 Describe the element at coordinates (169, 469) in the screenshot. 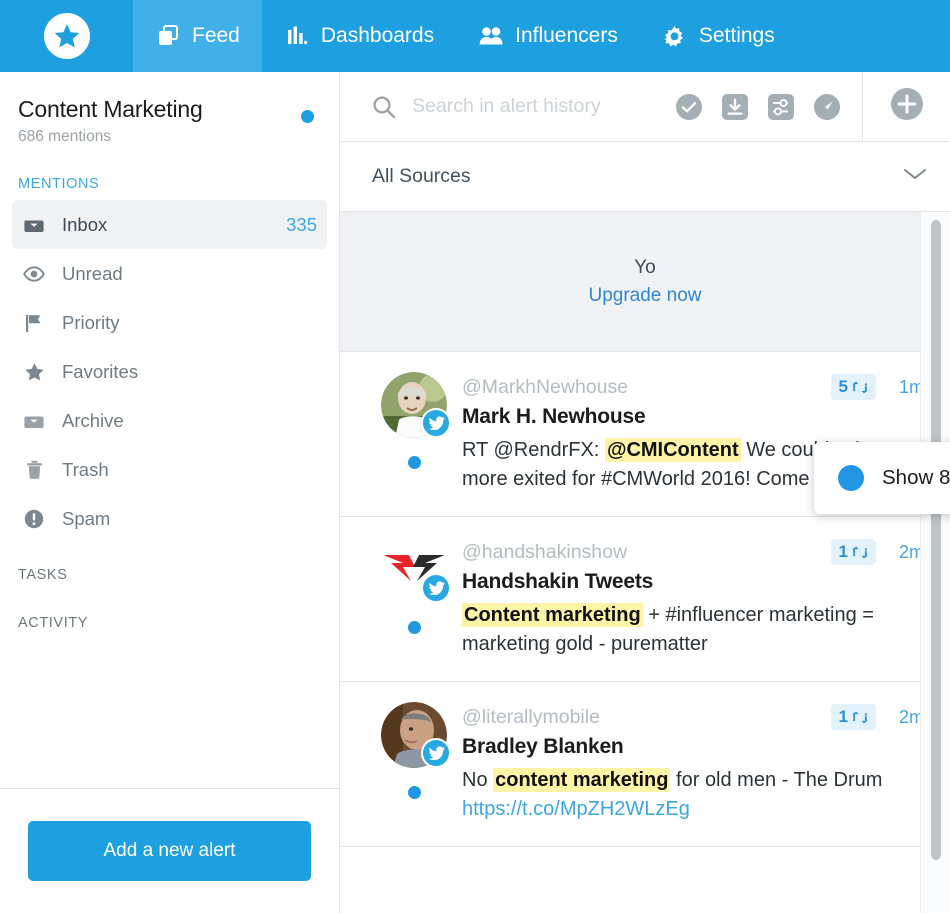

I see `sidebar-item-trash: Trash` at that location.